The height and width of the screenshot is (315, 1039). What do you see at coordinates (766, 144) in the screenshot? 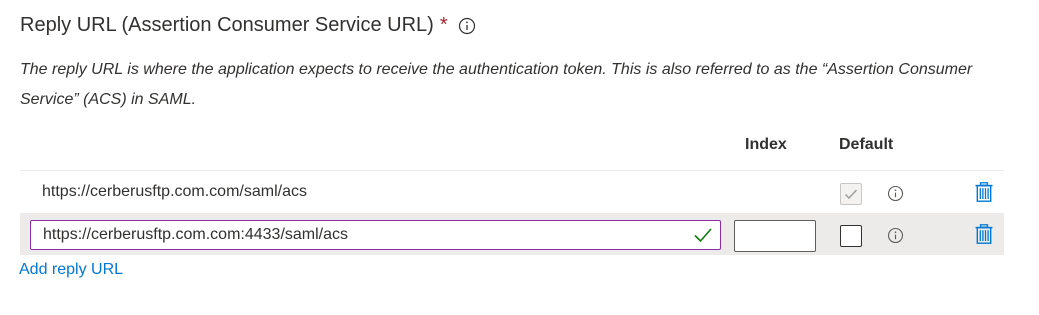
I see `column-header-index: Index` at bounding box center [766, 144].